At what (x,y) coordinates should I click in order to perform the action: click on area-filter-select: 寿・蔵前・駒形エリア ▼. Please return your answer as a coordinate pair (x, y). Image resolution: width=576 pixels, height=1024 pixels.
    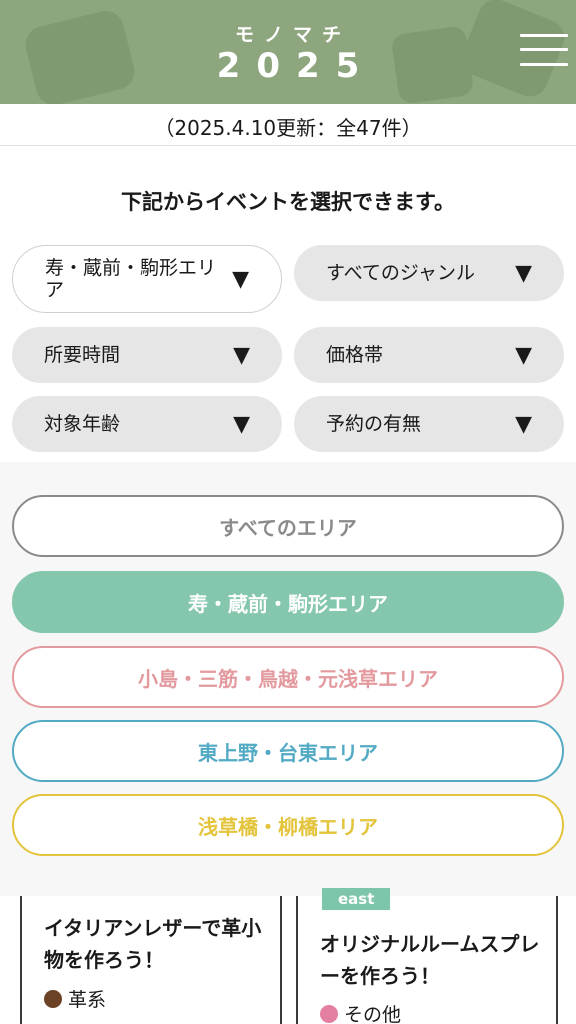
    Looking at the image, I should click on (147, 279).